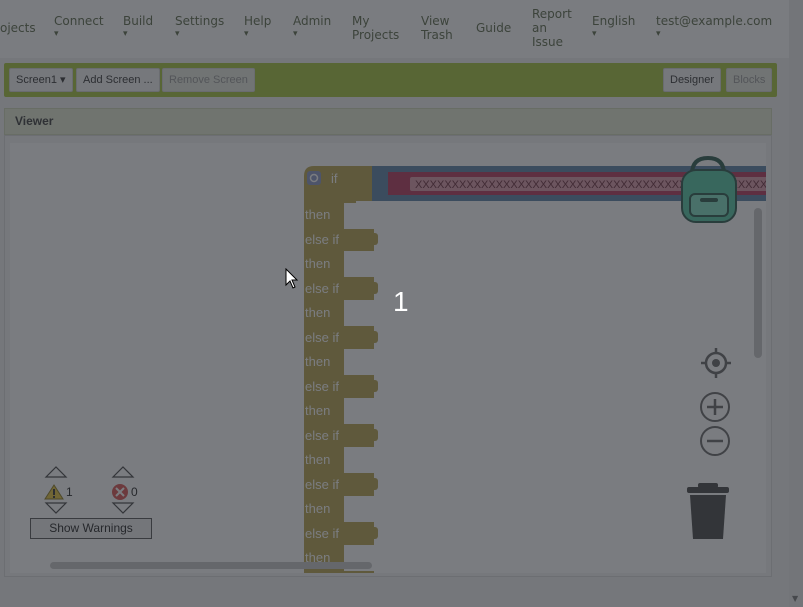 The height and width of the screenshot is (607, 803). Describe the element at coordinates (211, 565) in the screenshot. I see `workspace-horizontal-scrollbar` at that location.